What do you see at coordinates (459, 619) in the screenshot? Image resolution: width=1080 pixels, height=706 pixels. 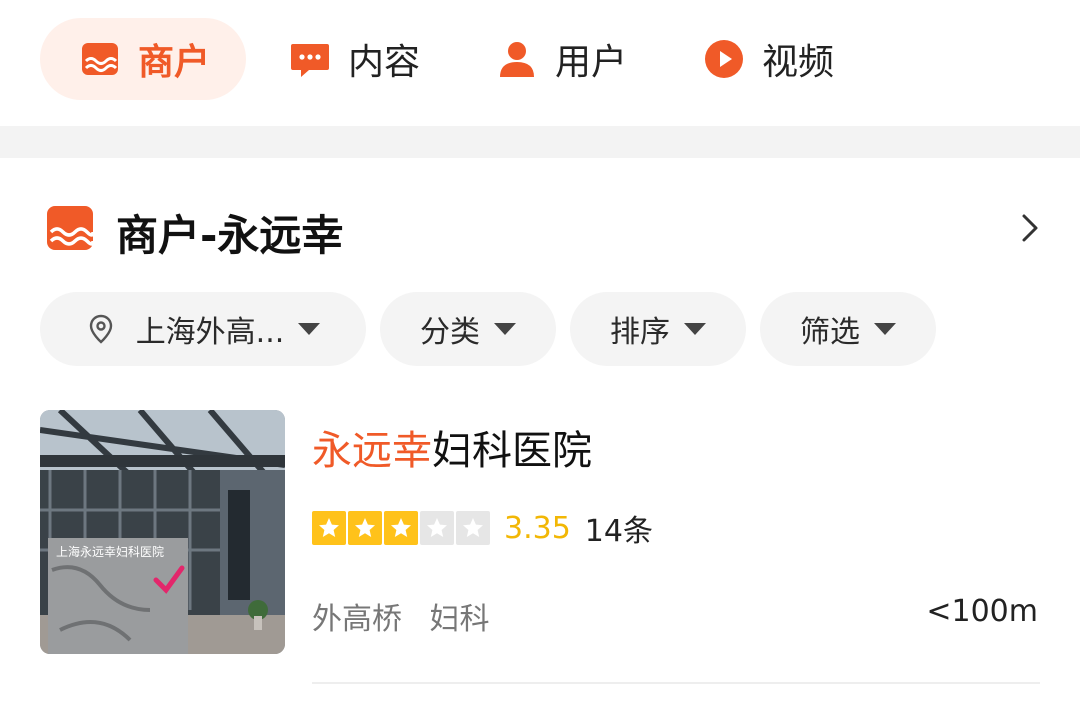 I see `tag-category: 妇科` at bounding box center [459, 619].